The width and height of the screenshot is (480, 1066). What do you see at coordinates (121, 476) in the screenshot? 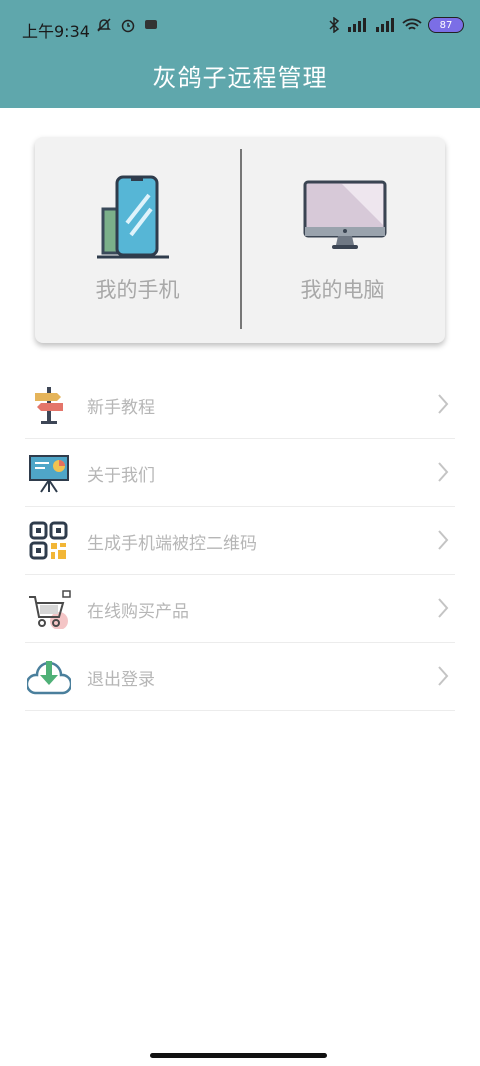
I see `menu-label-about-us: 关于我们` at bounding box center [121, 476].